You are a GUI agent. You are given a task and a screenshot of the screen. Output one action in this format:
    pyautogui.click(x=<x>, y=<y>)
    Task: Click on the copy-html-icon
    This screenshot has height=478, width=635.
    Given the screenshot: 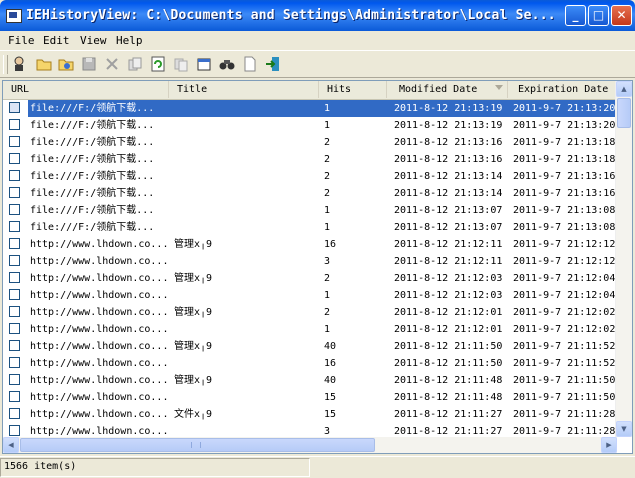 What is the action you would take?
    pyautogui.click(x=181, y=64)
    